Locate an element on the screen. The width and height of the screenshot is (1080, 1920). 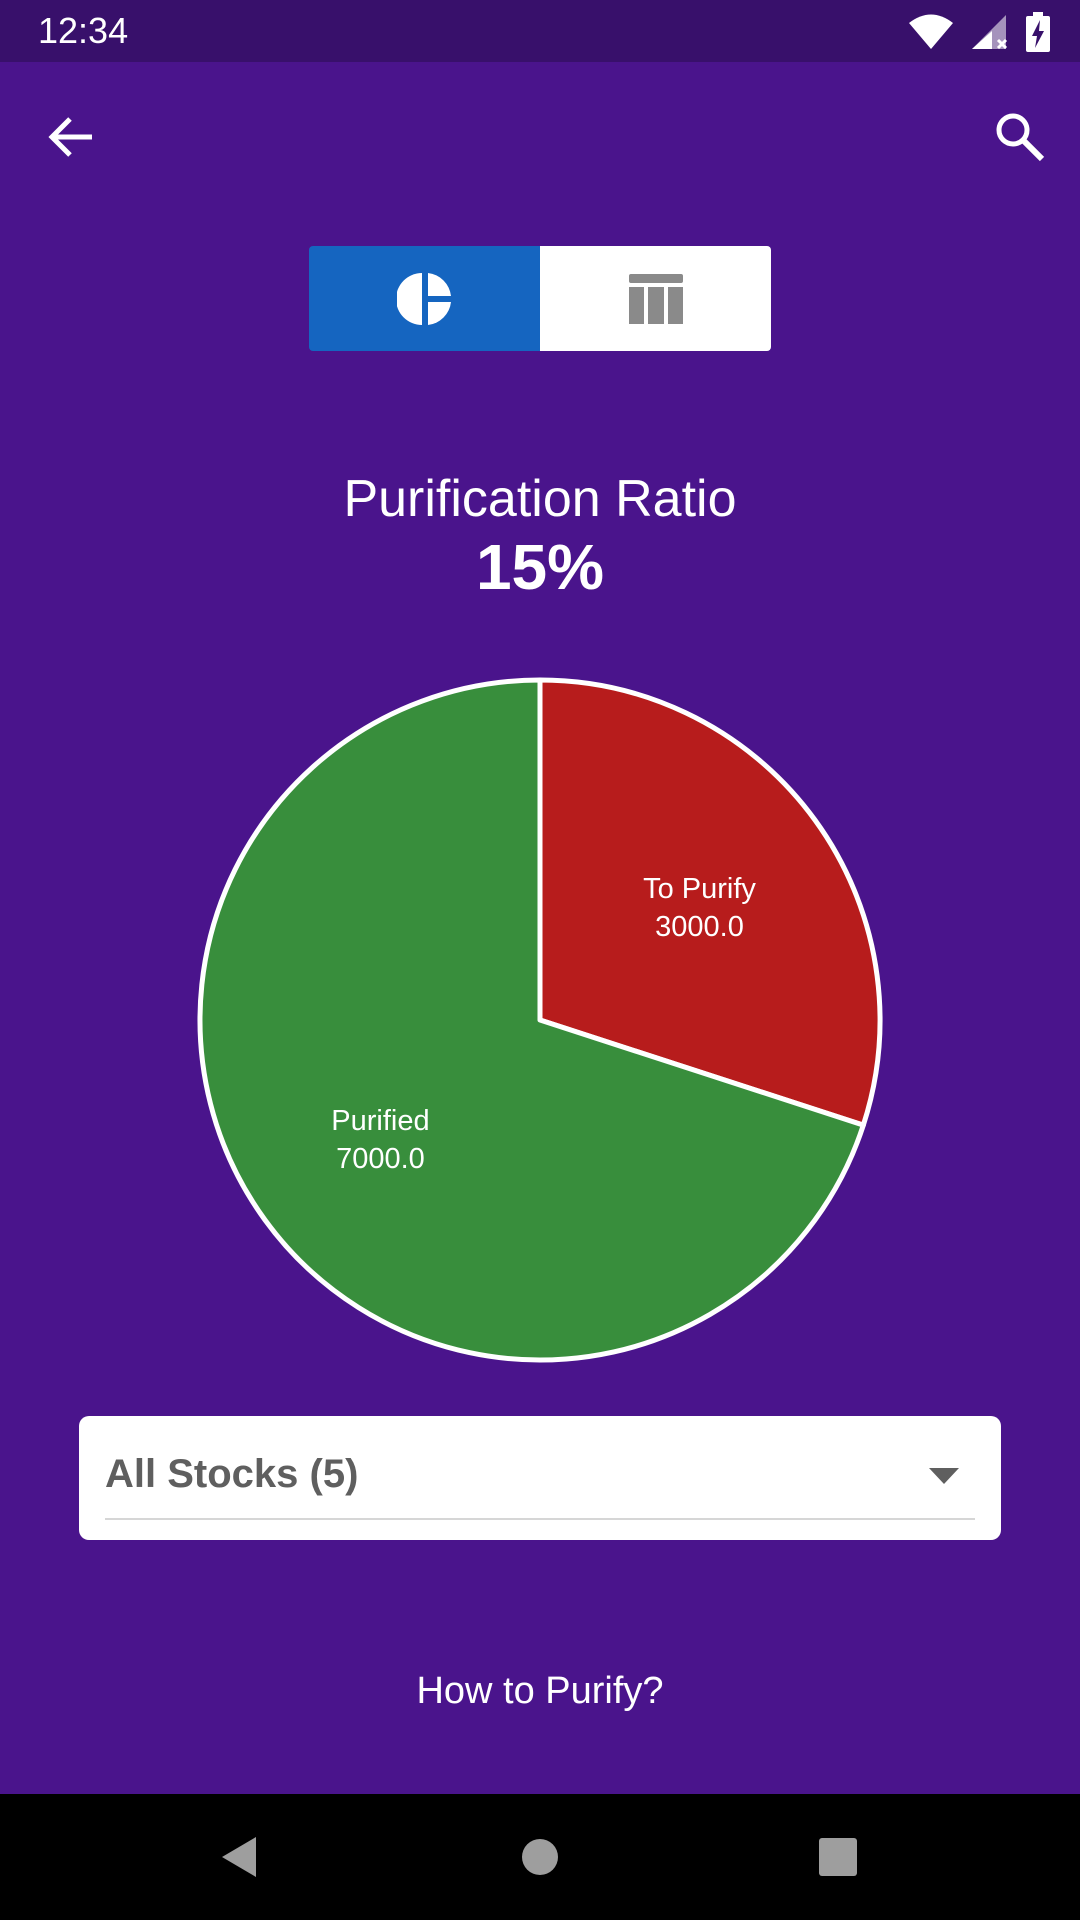
stock-filter-value: All Stocks (5) is located at coordinates (232, 1474).